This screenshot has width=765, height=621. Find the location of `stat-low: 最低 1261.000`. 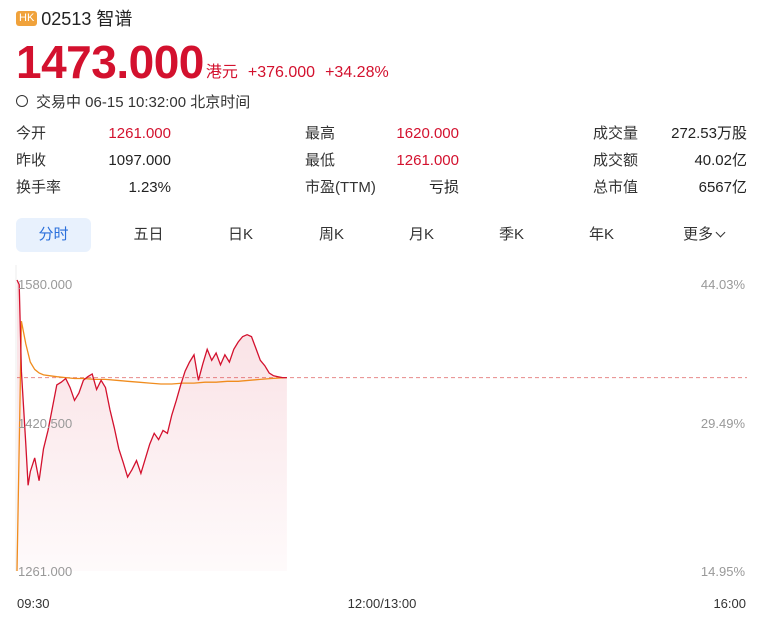

stat-low: 最低 1261.000 is located at coordinates (382, 161).